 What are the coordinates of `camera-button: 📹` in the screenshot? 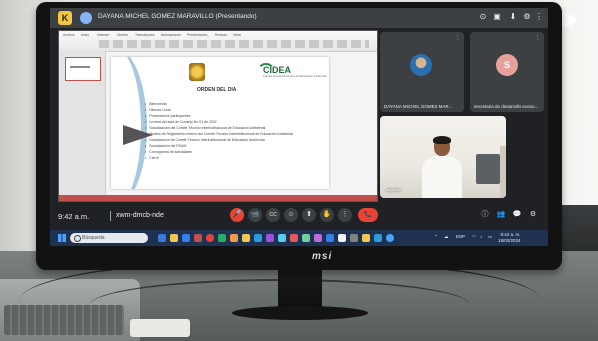 It's located at (255, 215).